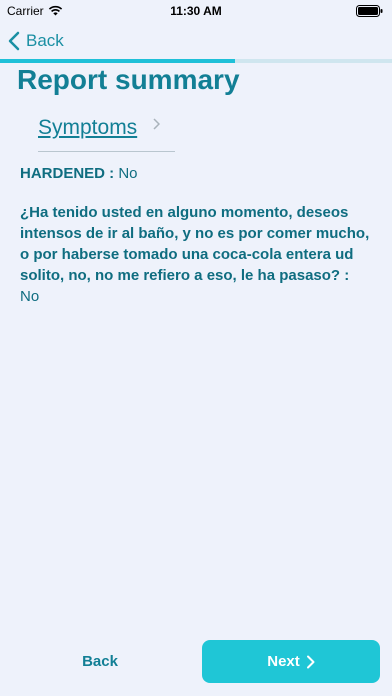  Describe the element at coordinates (45, 40) in the screenshot. I see `nav-back-label: Back` at that location.